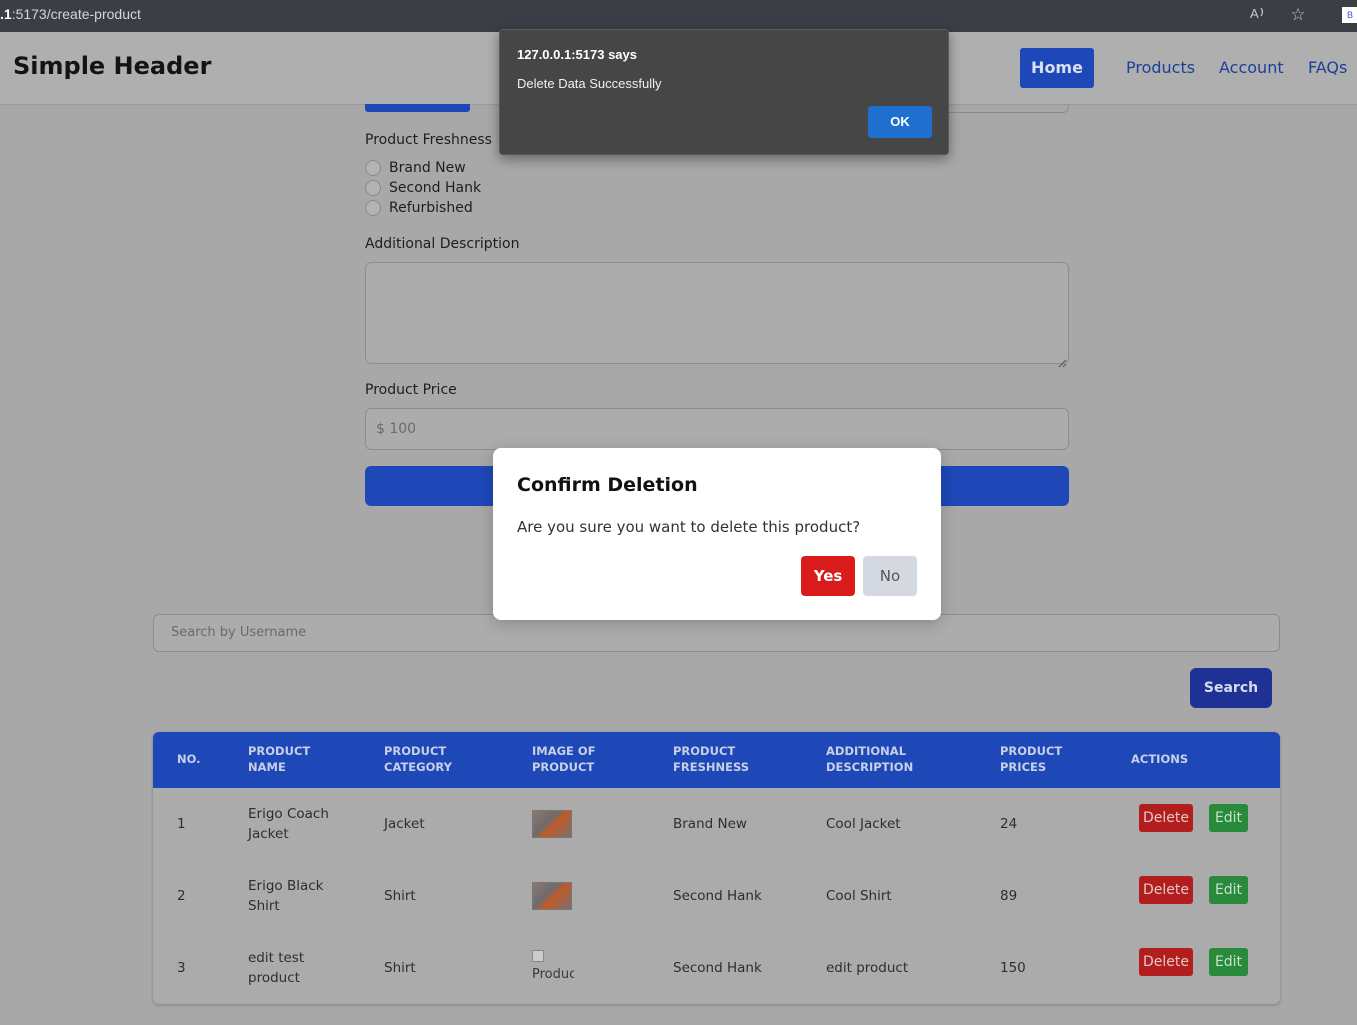 Image resolution: width=1357 pixels, height=1025 pixels. I want to click on svg-text: A, so click(1254, 13).